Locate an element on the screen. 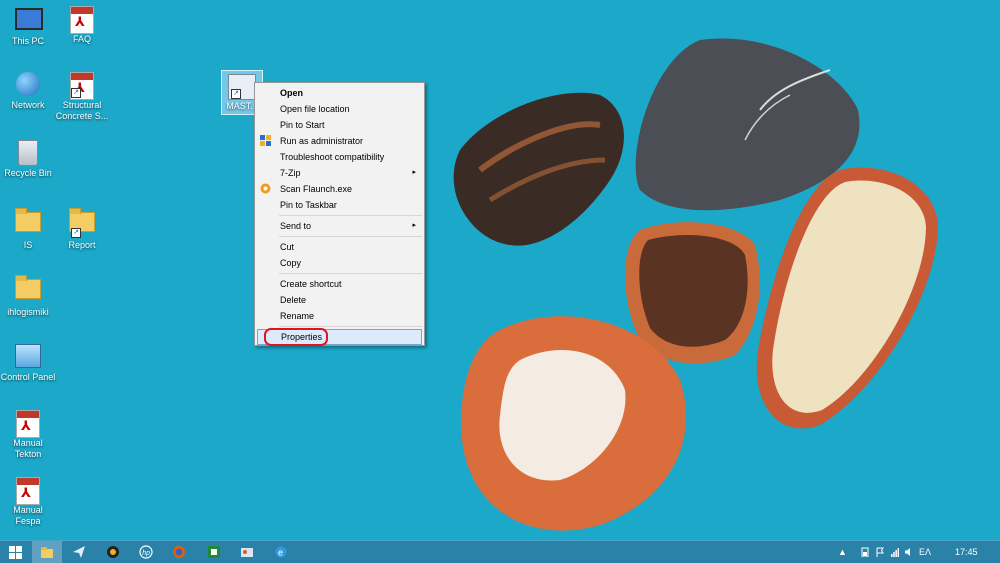 This screenshot has height=563, width=1000. menu-item-label: Delete is located at coordinates (293, 300).